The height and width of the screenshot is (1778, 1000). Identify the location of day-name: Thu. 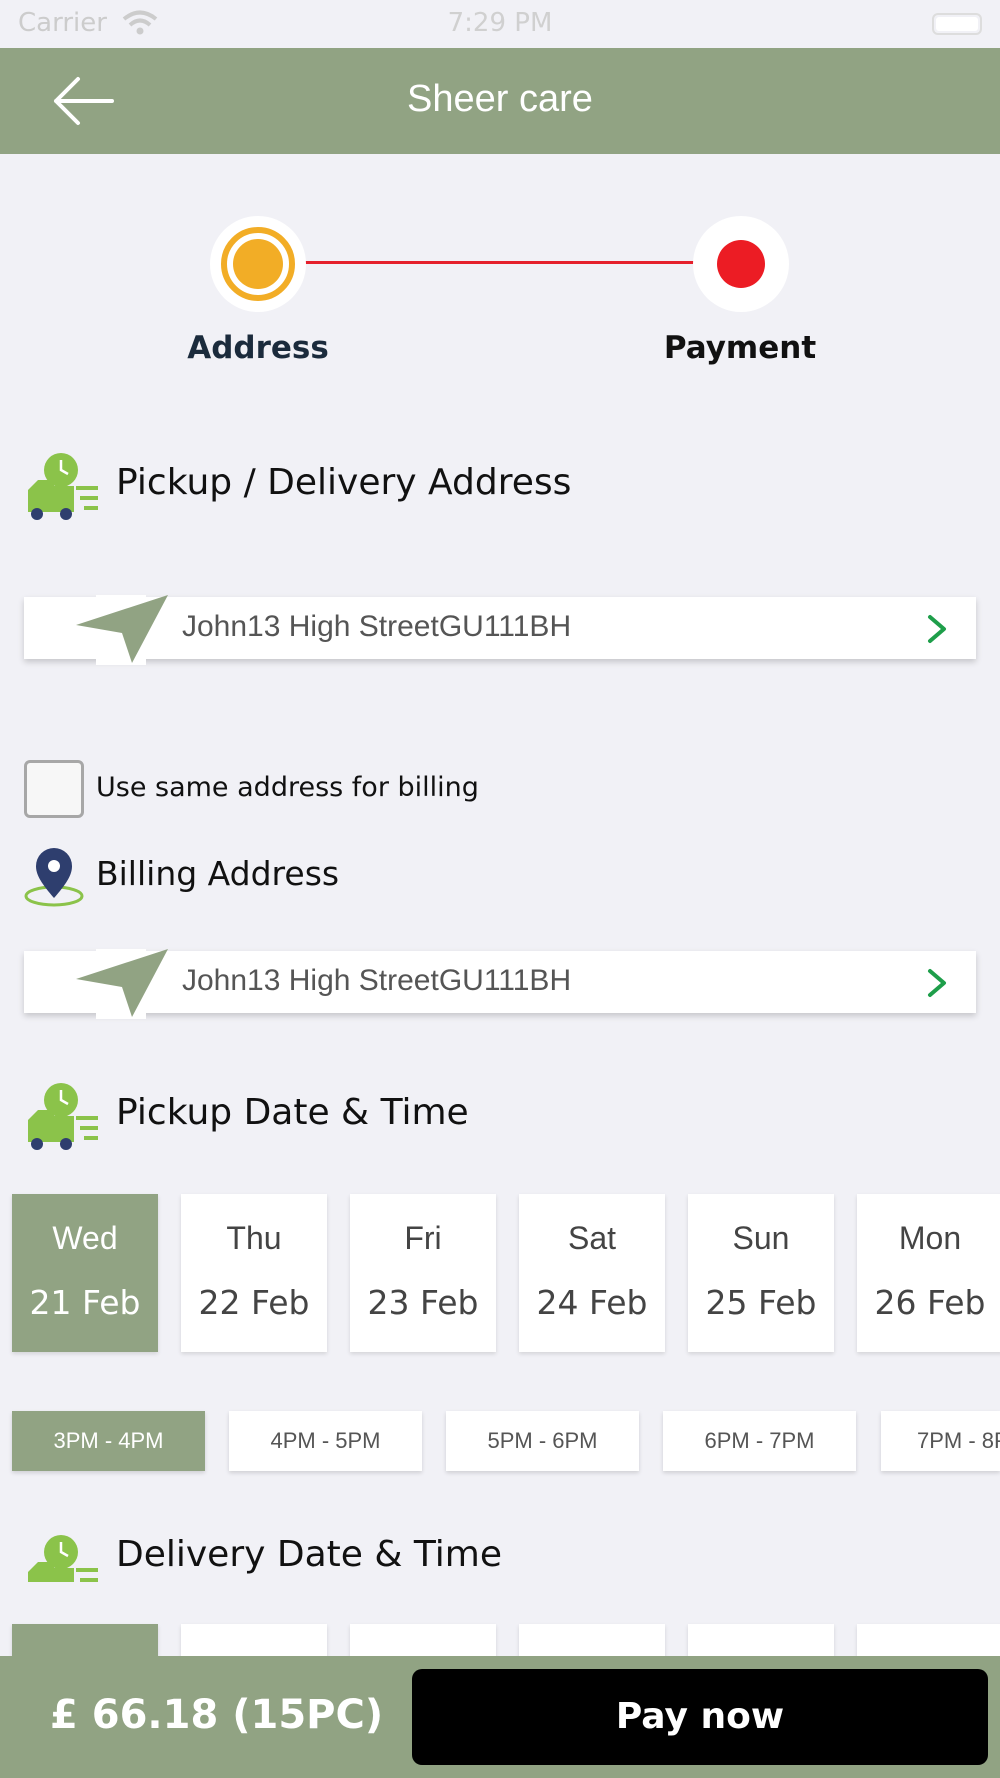
(254, 1238).